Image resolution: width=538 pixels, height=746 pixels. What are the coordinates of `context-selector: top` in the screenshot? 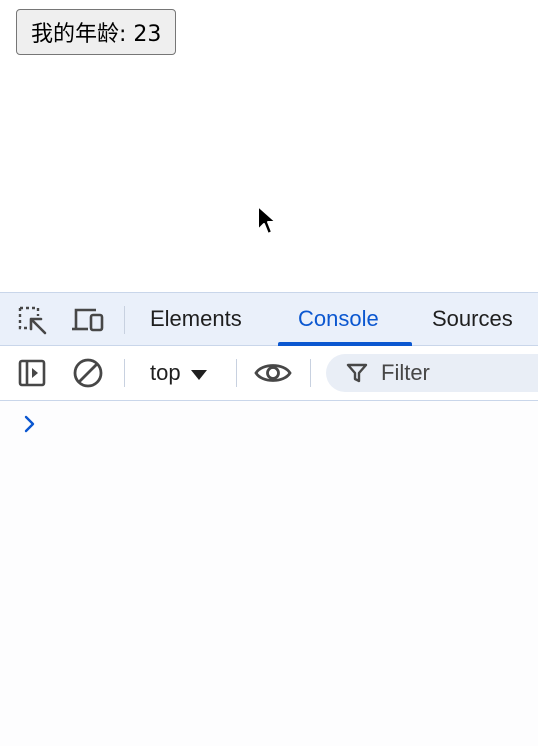 It's located at (178, 373).